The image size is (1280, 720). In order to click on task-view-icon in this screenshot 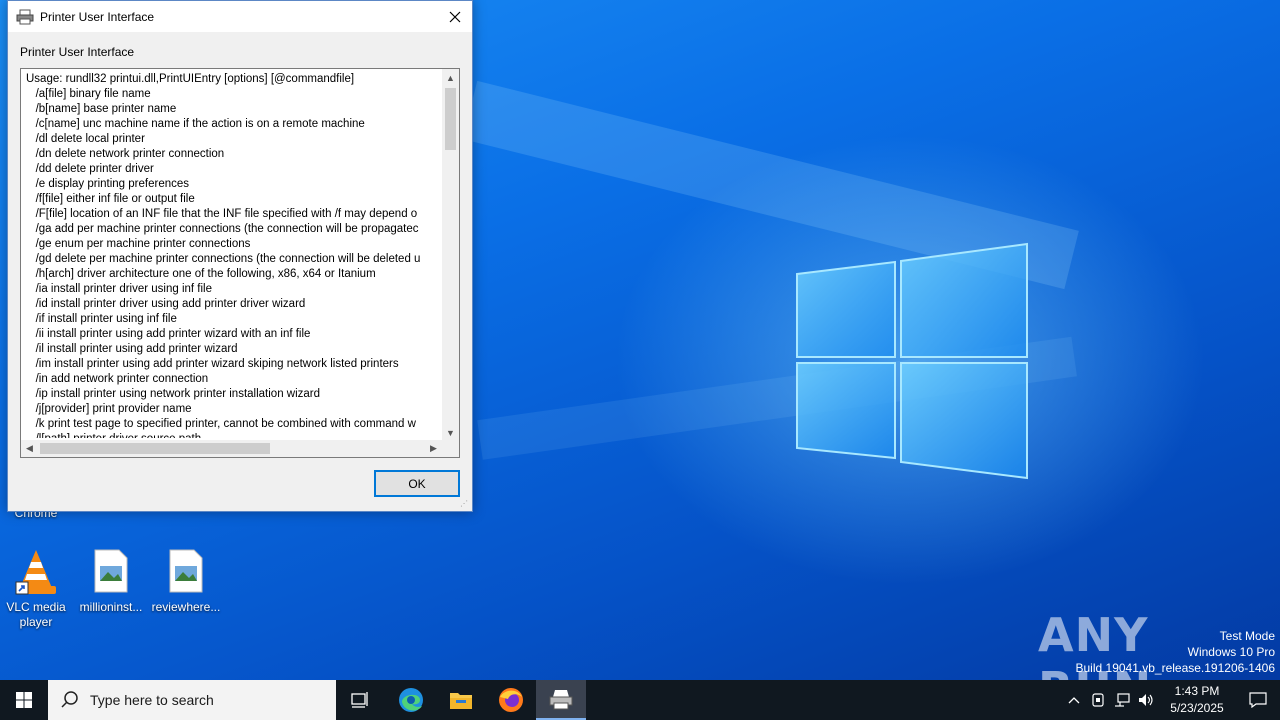, I will do `click(359, 700)`.